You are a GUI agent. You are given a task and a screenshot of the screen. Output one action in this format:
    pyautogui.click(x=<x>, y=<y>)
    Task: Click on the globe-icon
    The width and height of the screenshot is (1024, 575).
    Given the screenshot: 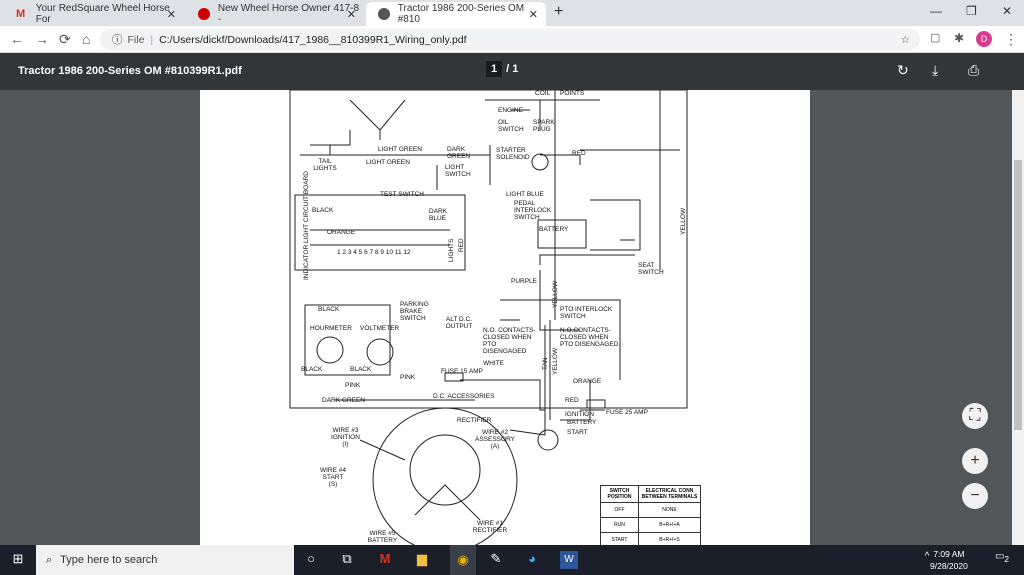 What is the action you would take?
    pyautogui.click(x=384, y=14)
    